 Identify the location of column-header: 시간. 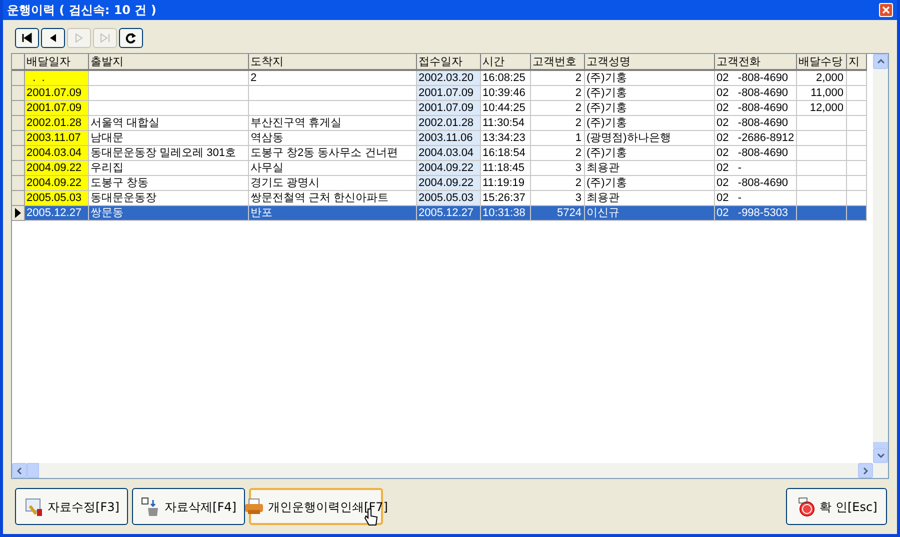
(505, 62).